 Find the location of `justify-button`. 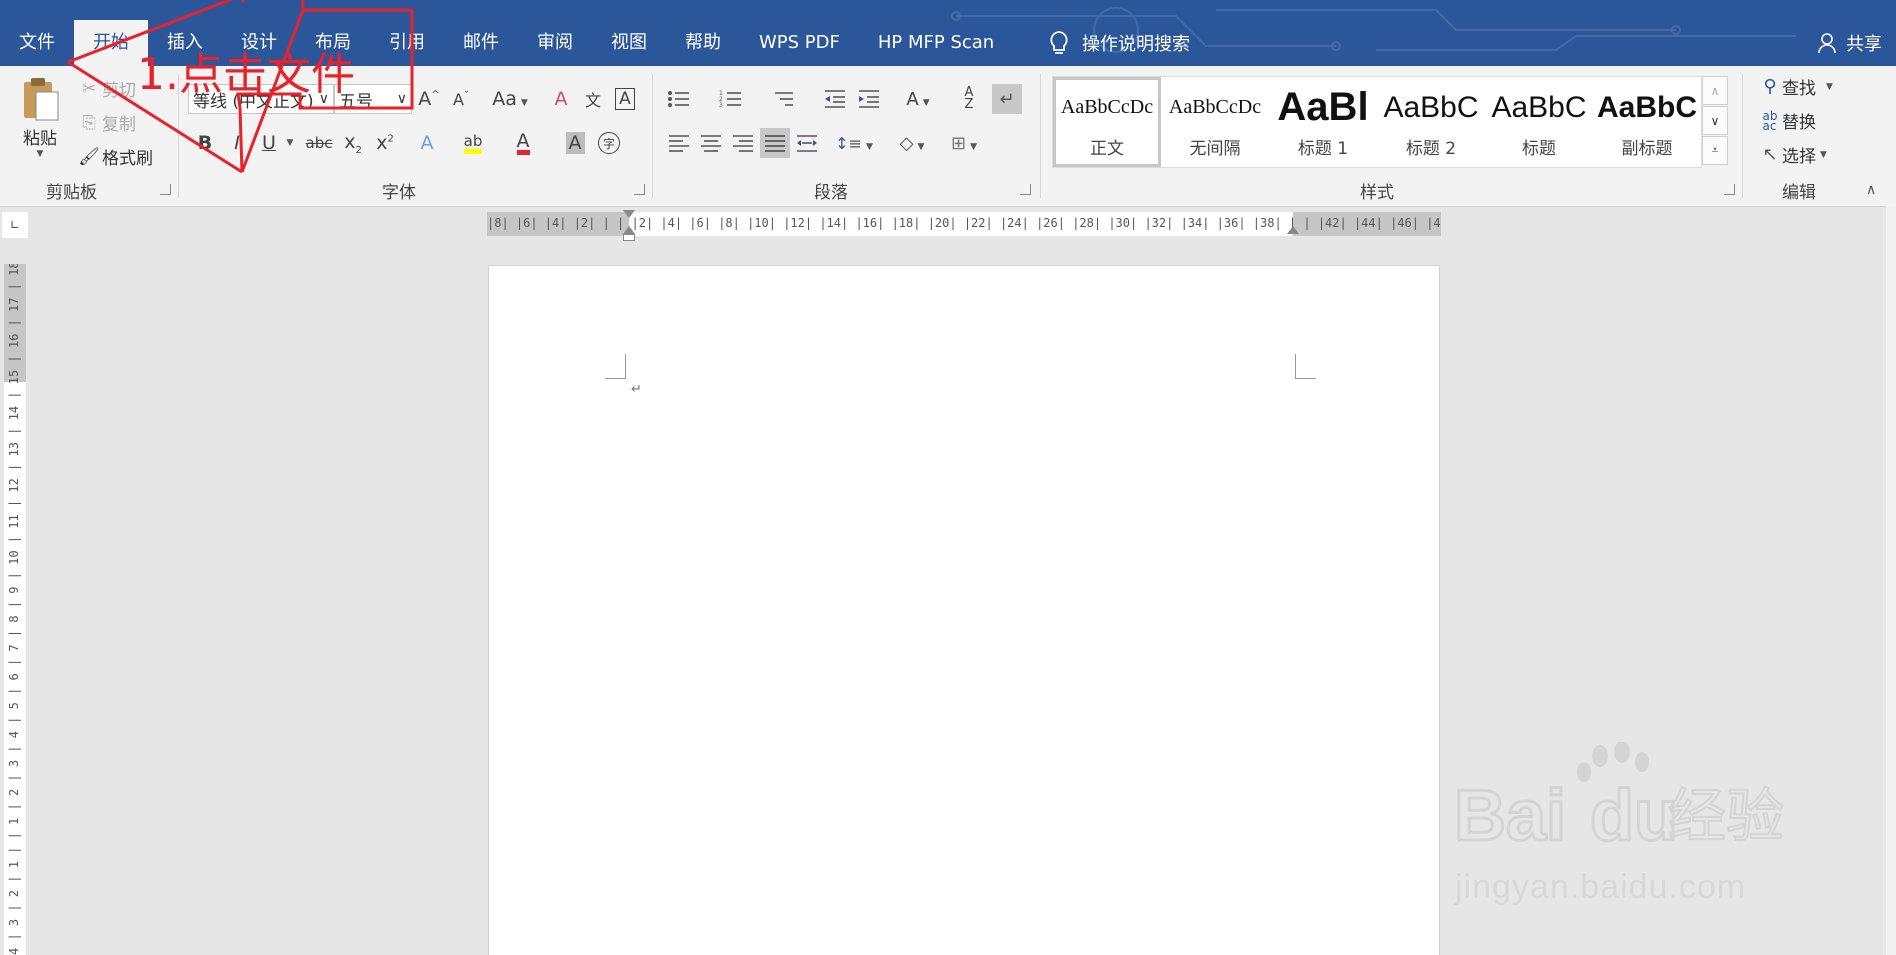

justify-button is located at coordinates (775, 143).